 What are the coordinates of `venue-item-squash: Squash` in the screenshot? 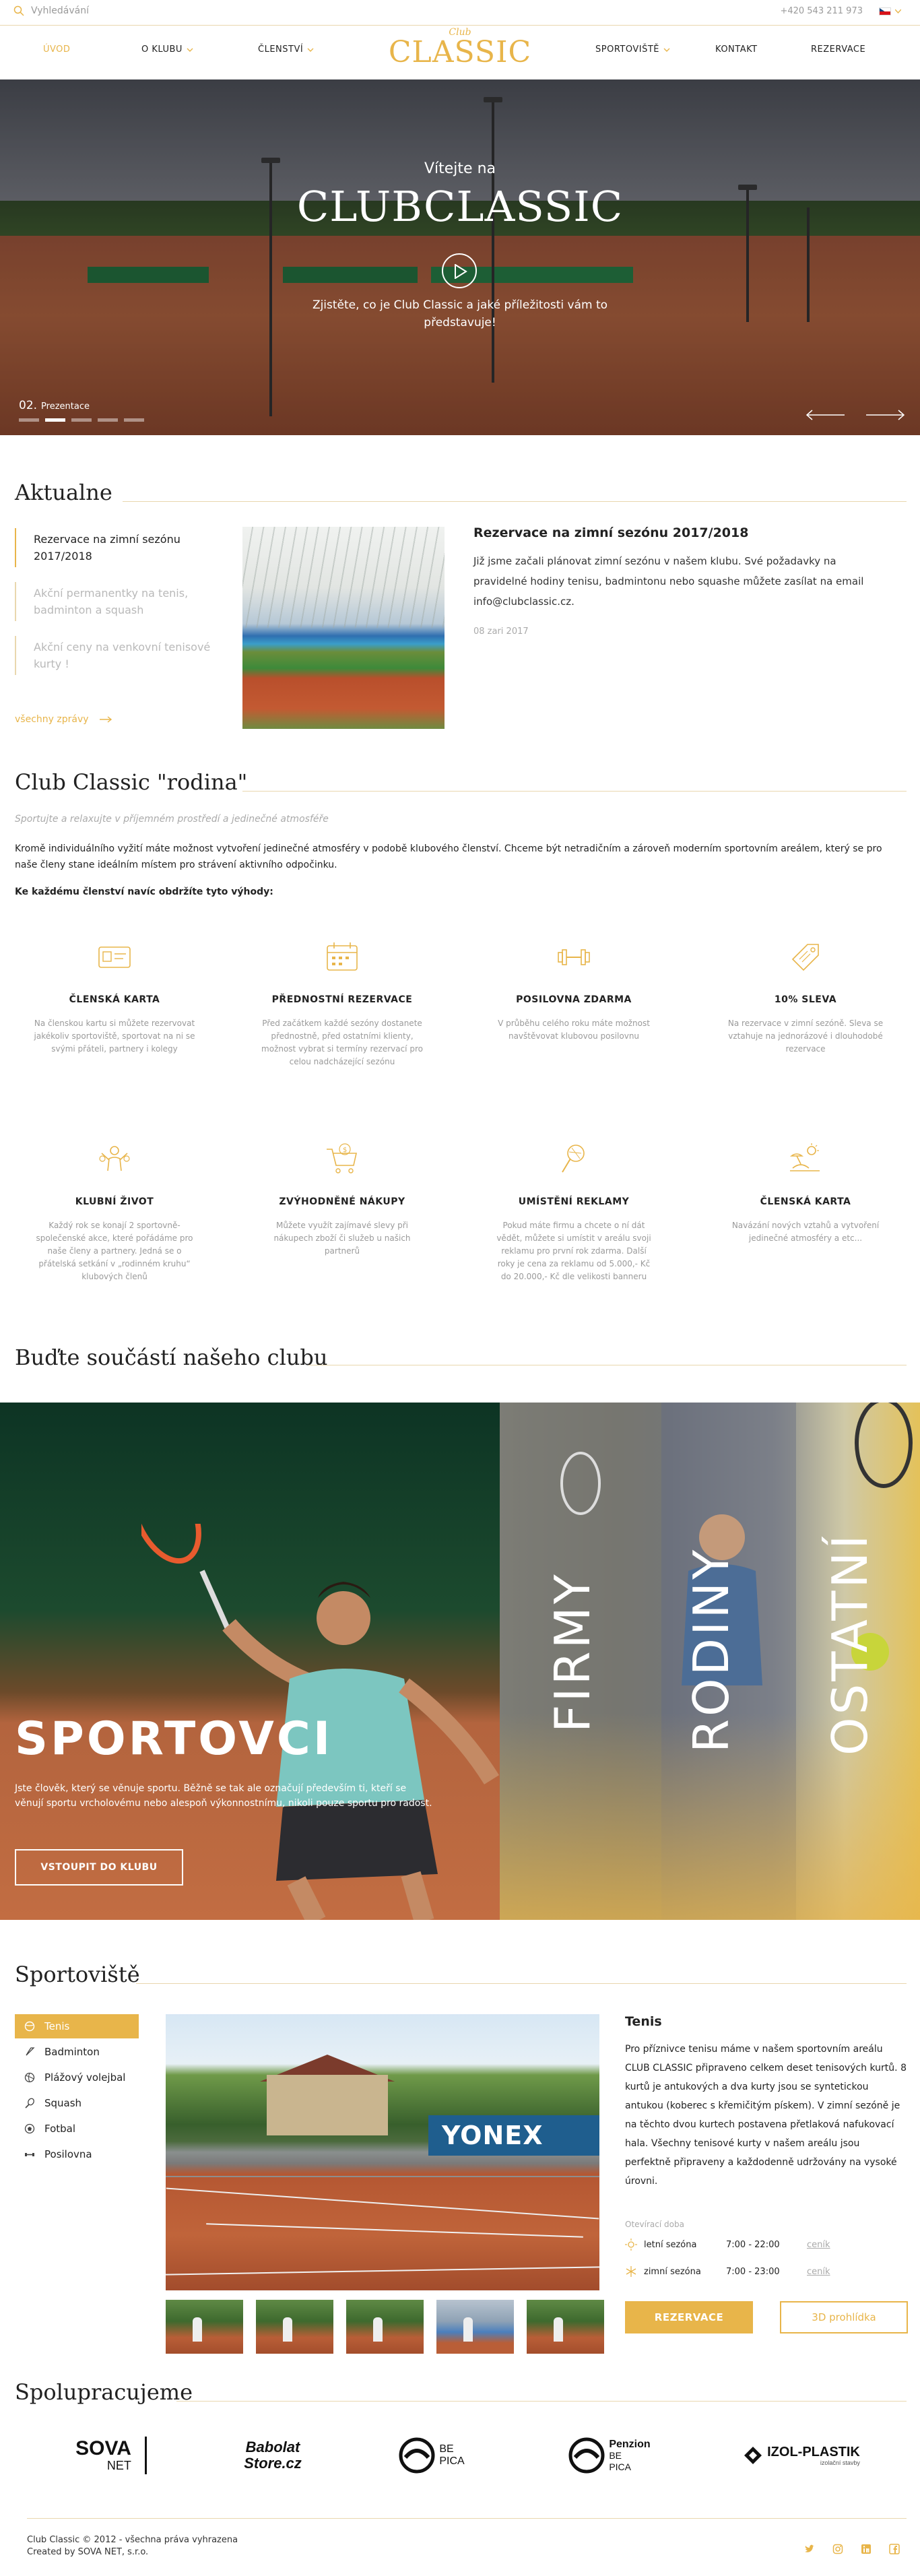 It's located at (77, 2103).